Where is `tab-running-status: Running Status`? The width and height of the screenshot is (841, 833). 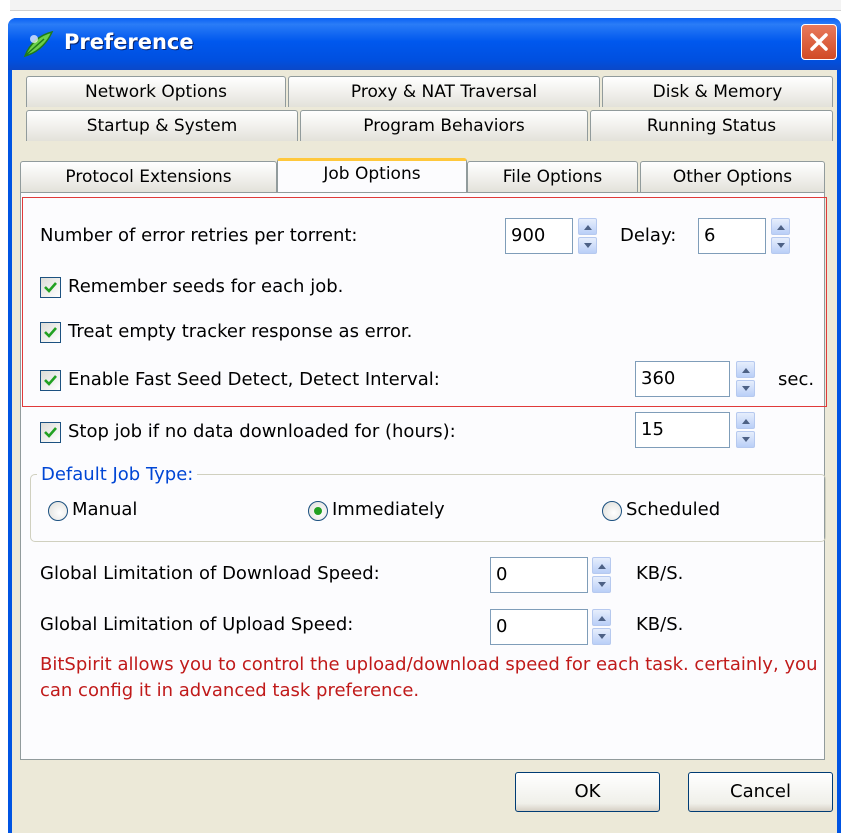
tab-running-status: Running Status is located at coordinates (711, 125).